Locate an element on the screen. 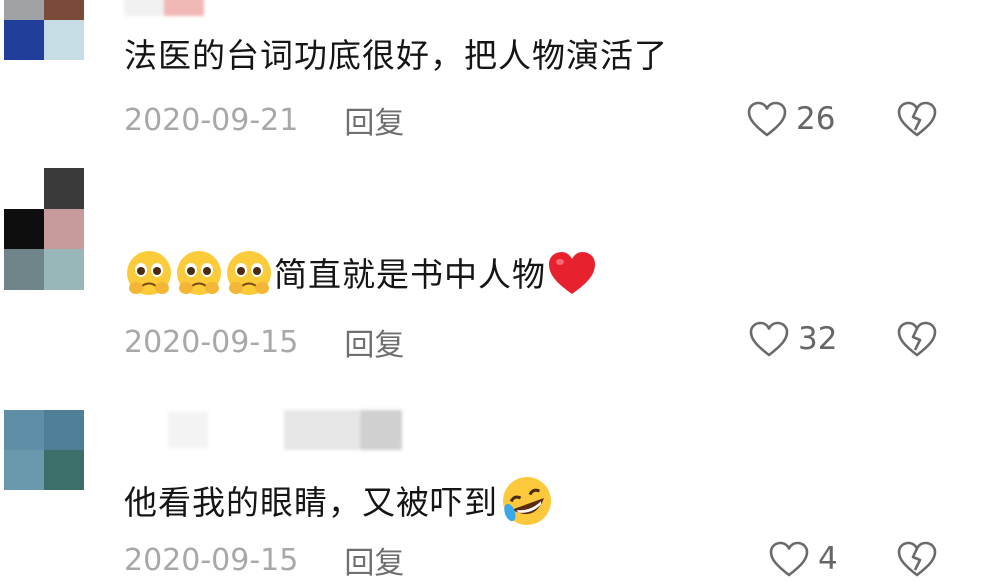 The width and height of the screenshot is (984, 582). comment-date: 2020-09-21 is located at coordinates (211, 120).